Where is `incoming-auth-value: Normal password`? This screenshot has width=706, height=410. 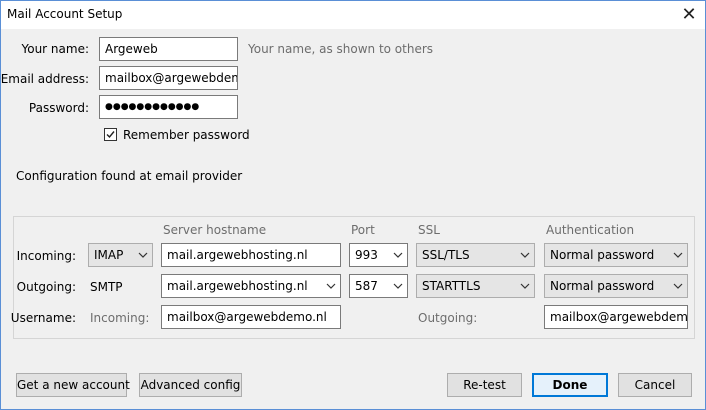
incoming-auth-value: Normal password is located at coordinates (602, 255).